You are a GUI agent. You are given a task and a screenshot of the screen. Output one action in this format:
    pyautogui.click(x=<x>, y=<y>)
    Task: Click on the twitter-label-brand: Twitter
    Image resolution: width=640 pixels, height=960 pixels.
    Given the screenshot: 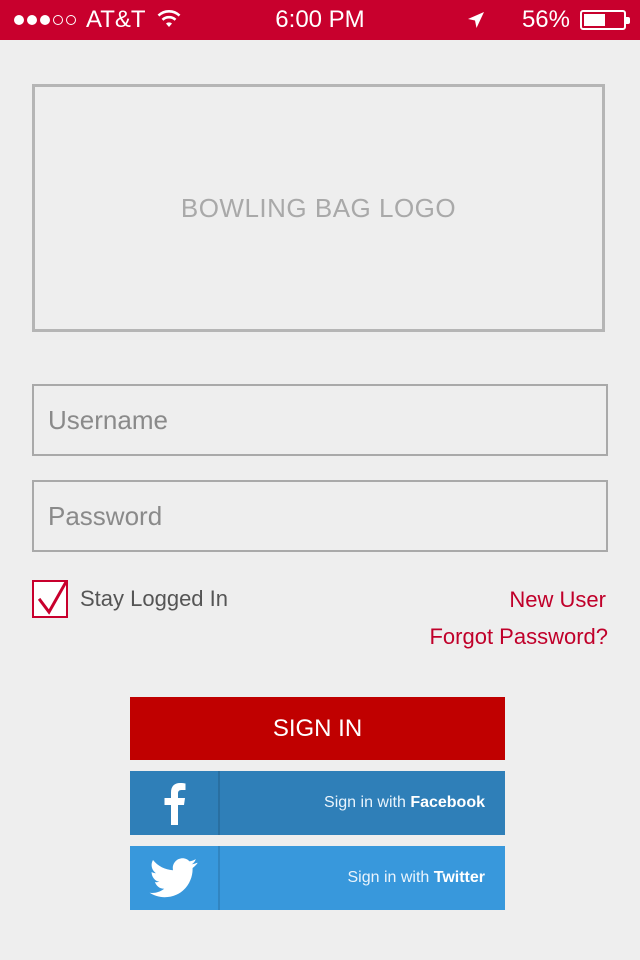 What is the action you would take?
    pyautogui.click(x=459, y=877)
    